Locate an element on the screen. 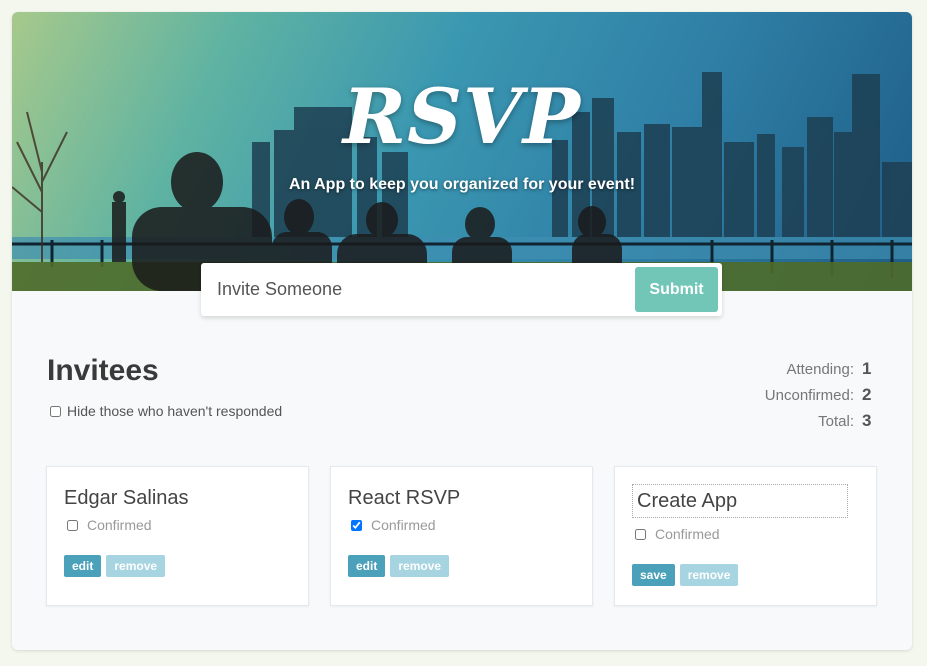 The image size is (927, 666). attending-count: 1 is located at coordinates (867, 368).